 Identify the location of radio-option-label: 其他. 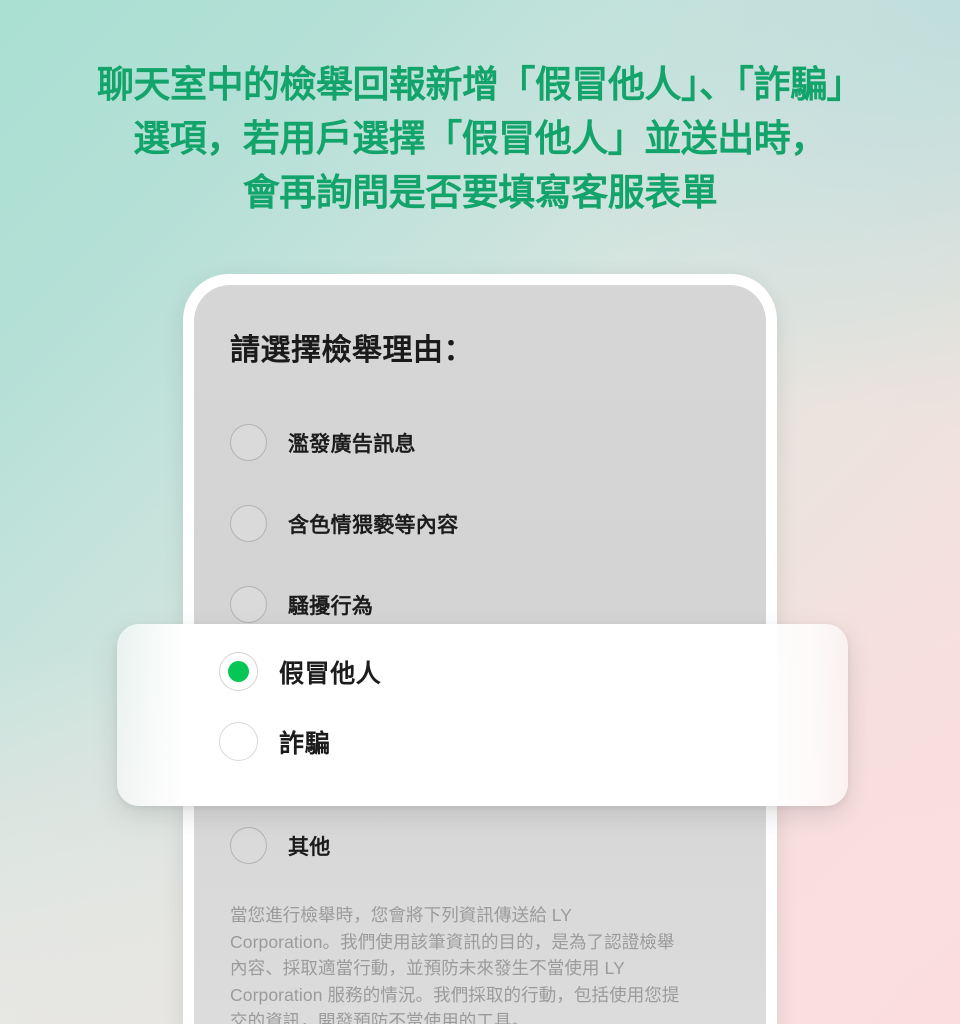
(309, 847).